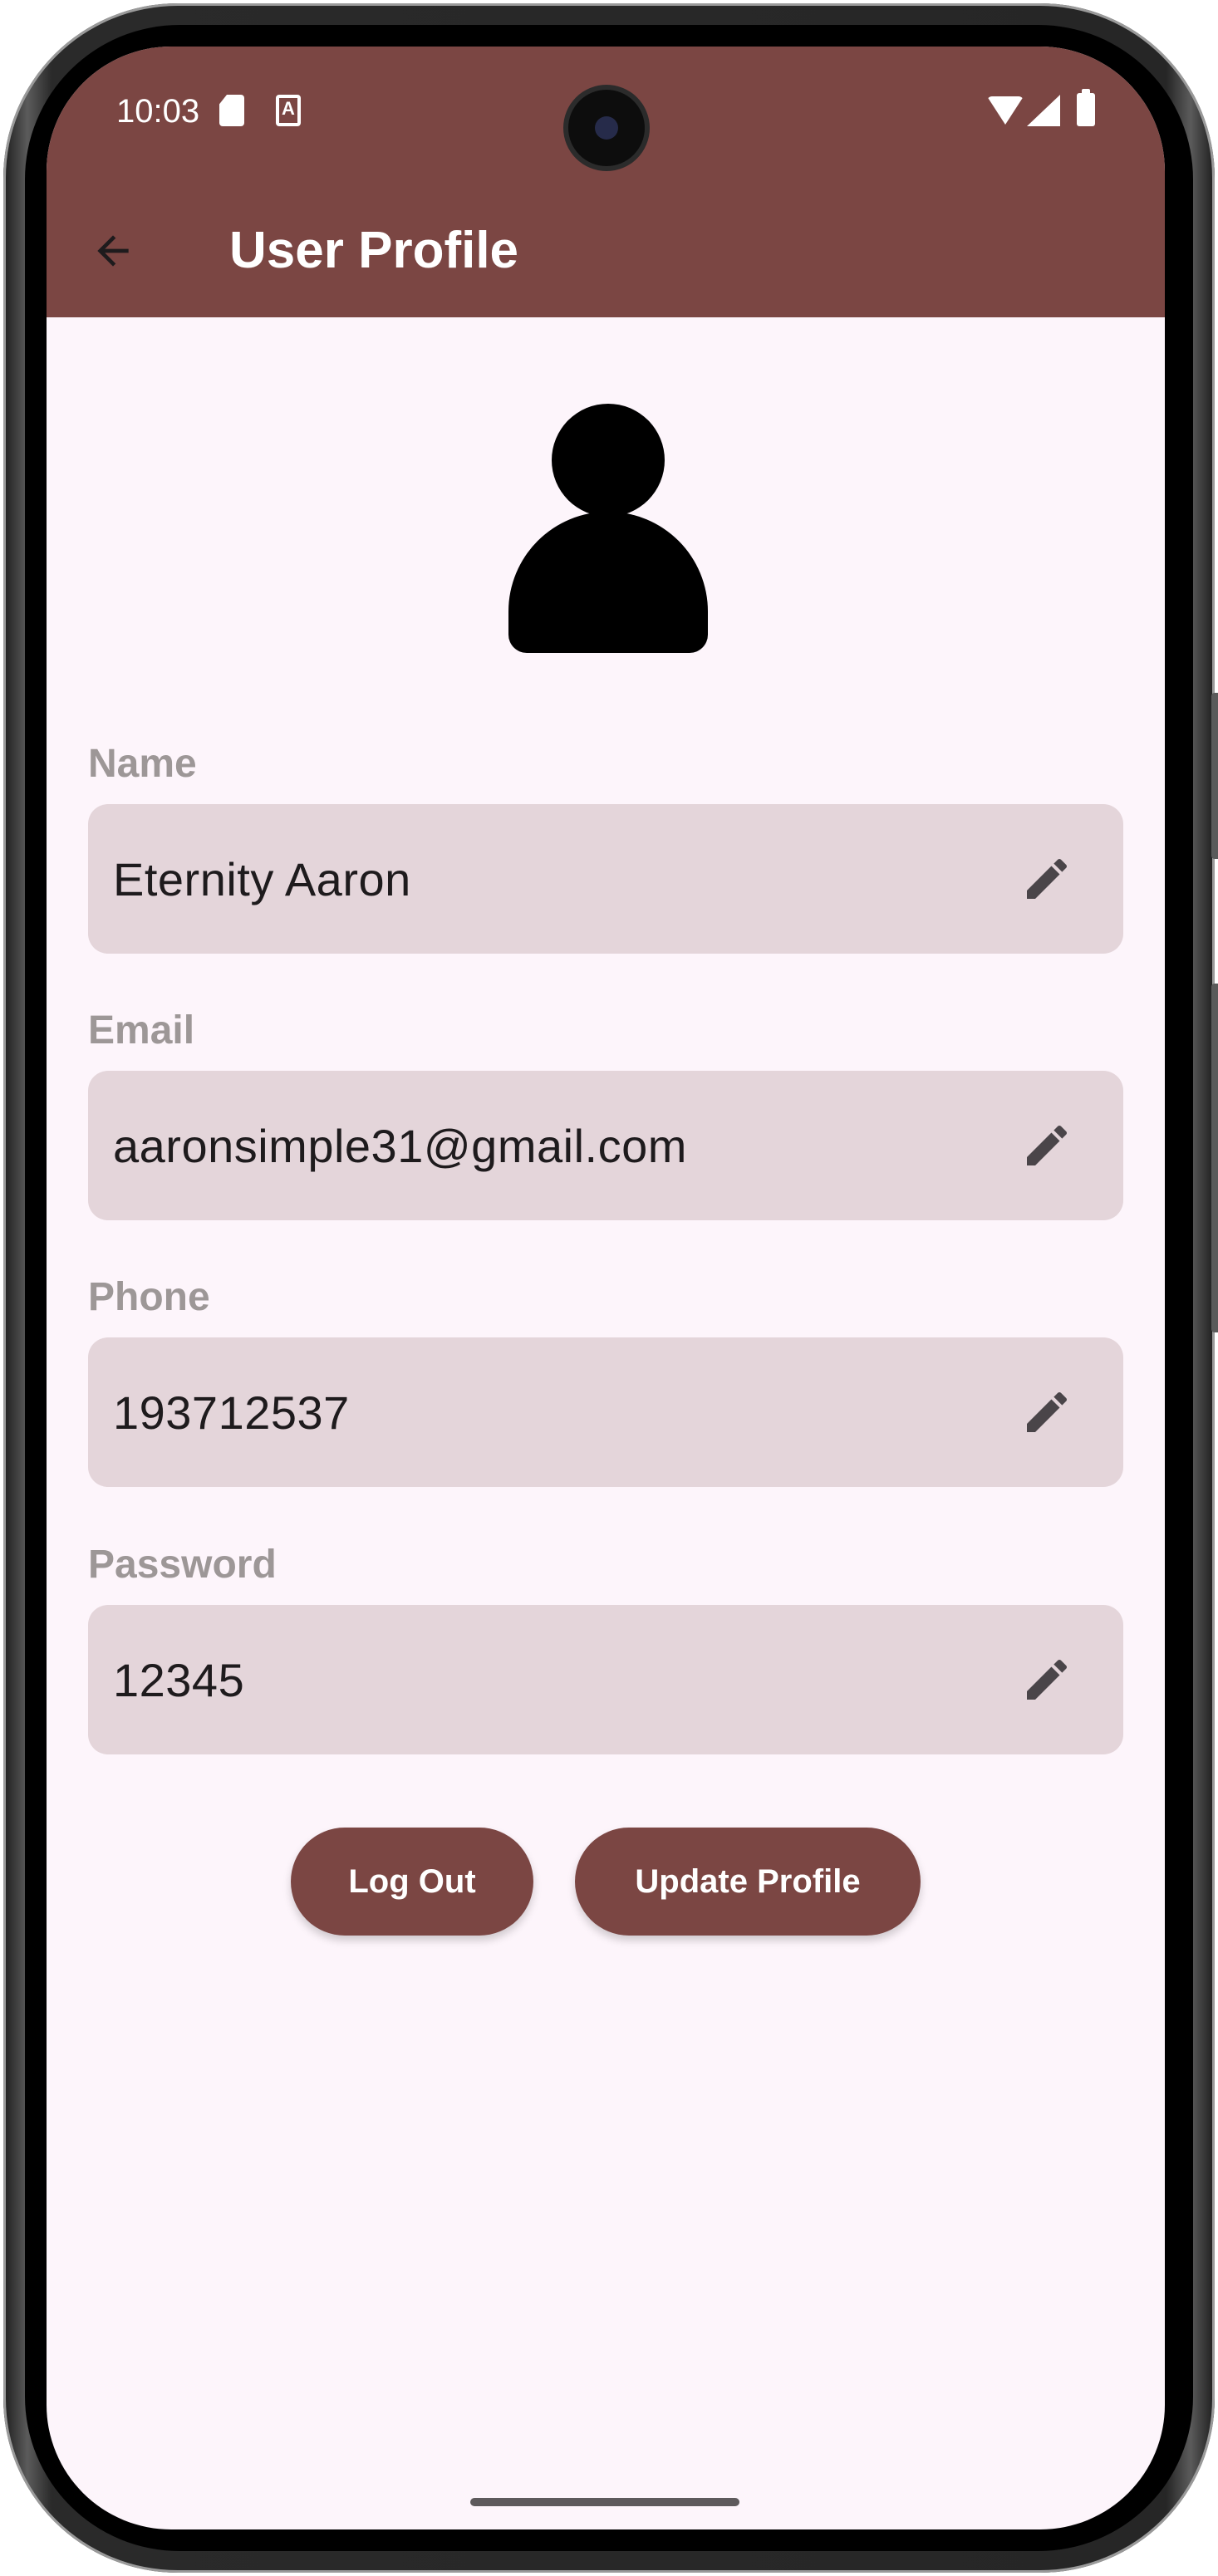 The image size is (1218, 2576). What do you see at coordinates (158, 111) in the screenshot?
I see `status-time: 10:03` at bounding box center [158, 111].